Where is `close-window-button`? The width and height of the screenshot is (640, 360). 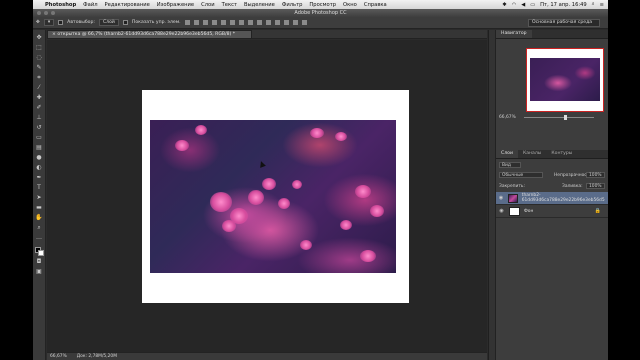 close-window-button is located at coordinates (39, 13).